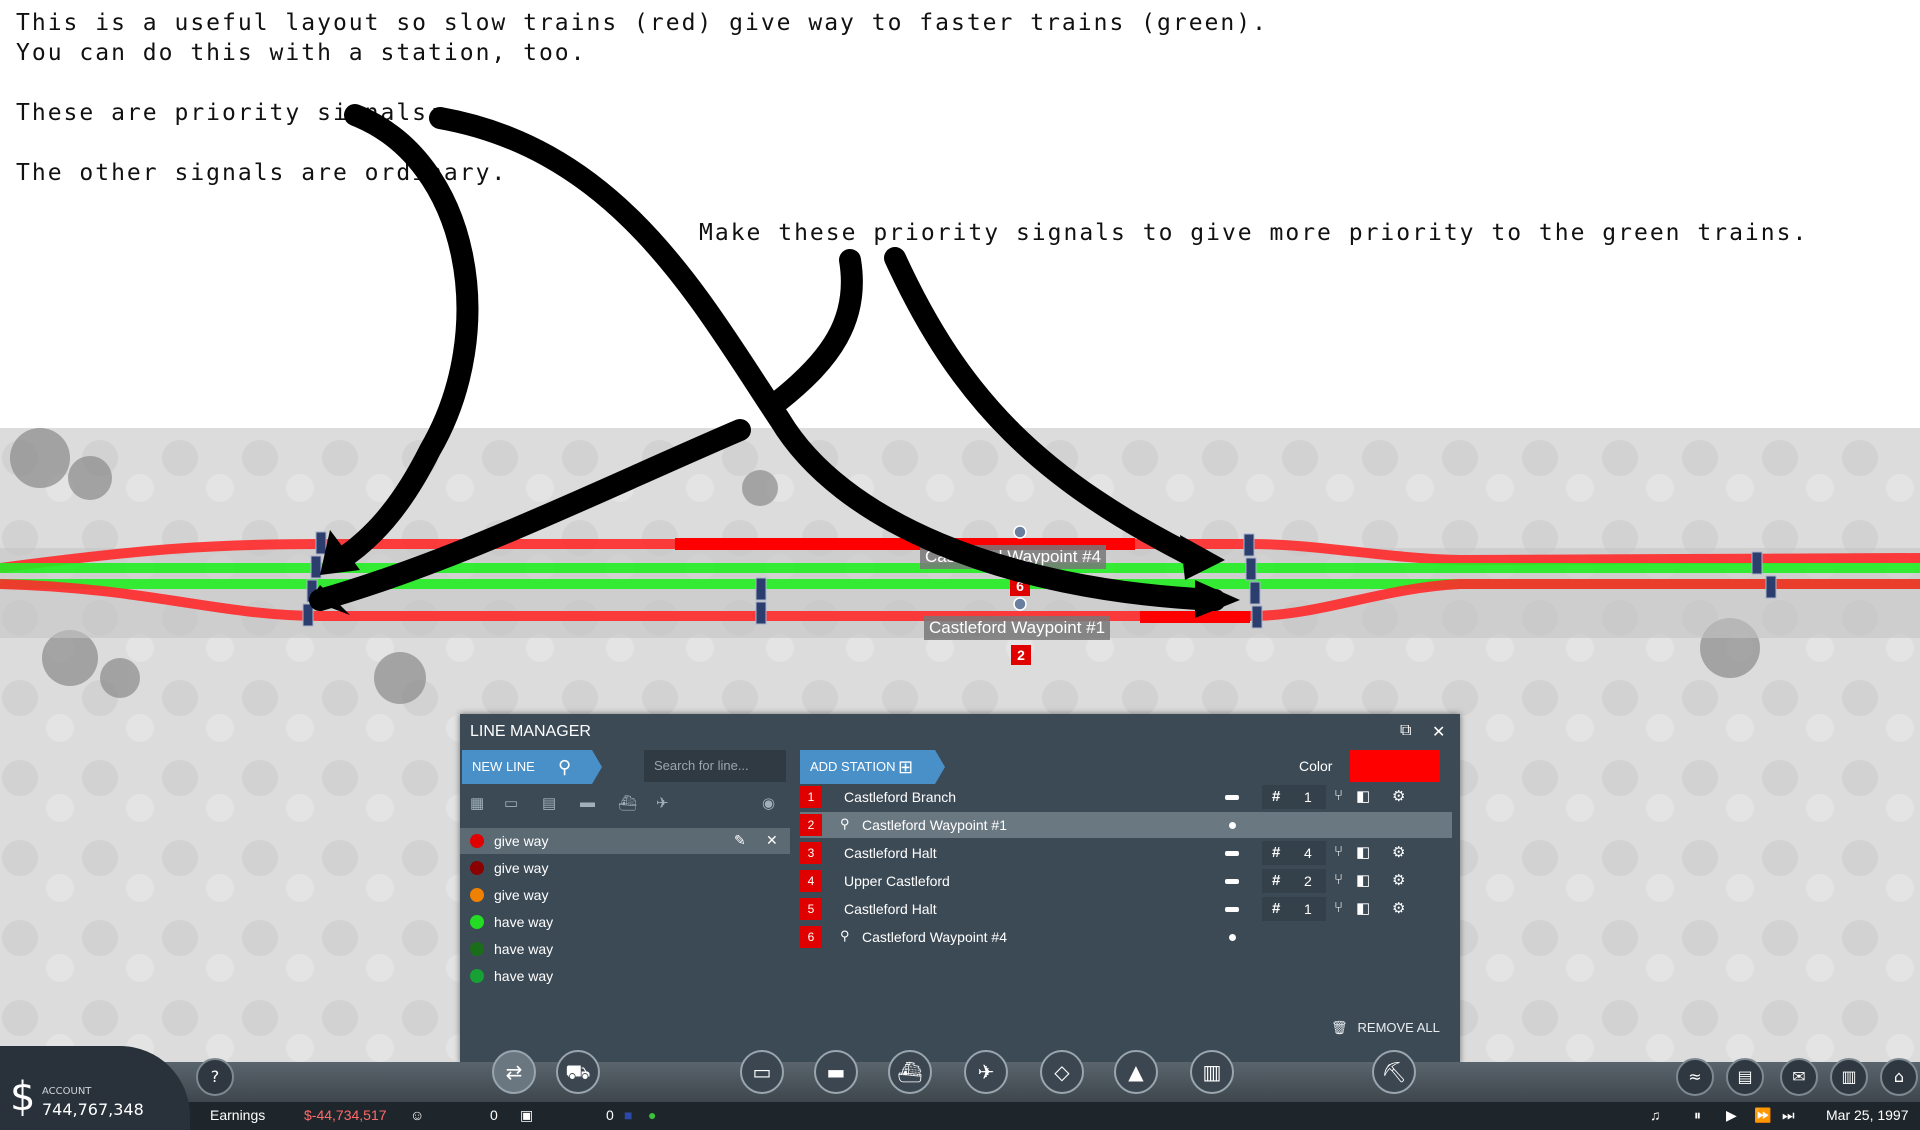 The width and height of the screenshot is (1920, 1130). Describe the element at coordinates (1276, 852) in the screenshot. I see `tracks-icon: #` at that location.